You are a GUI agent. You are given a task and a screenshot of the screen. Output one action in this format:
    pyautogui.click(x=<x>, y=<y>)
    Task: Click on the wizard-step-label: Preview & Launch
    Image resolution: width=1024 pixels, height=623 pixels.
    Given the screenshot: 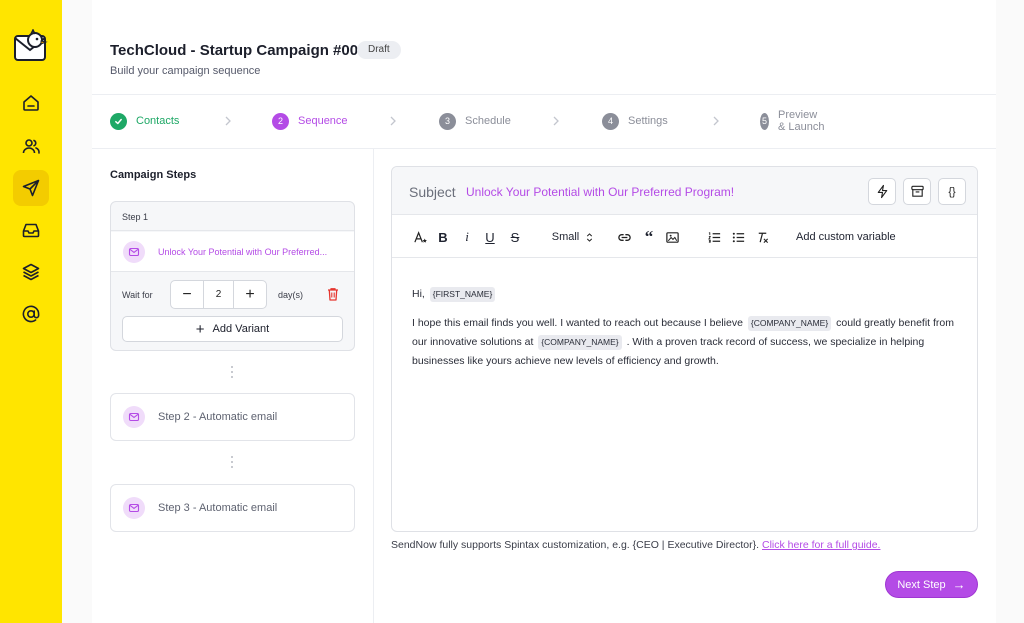 What is the action you would take?
    pyautogui.click(x=801, y=121)
    